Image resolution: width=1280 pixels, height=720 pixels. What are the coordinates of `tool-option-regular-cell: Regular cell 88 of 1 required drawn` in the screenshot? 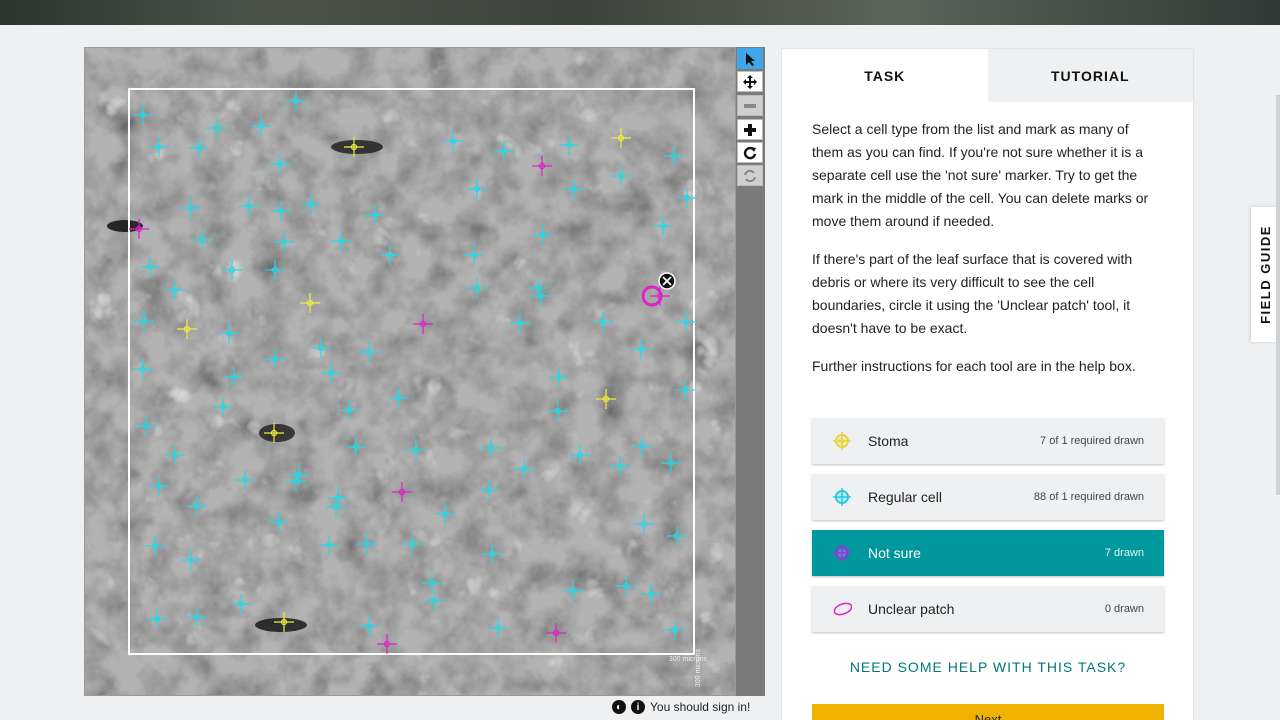 It's located at (988, 497).